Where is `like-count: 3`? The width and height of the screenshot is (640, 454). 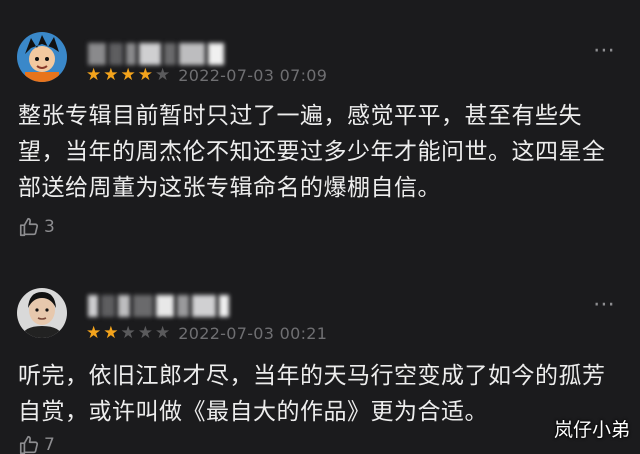 like-count: 3 is located at coordinates (49, 227).